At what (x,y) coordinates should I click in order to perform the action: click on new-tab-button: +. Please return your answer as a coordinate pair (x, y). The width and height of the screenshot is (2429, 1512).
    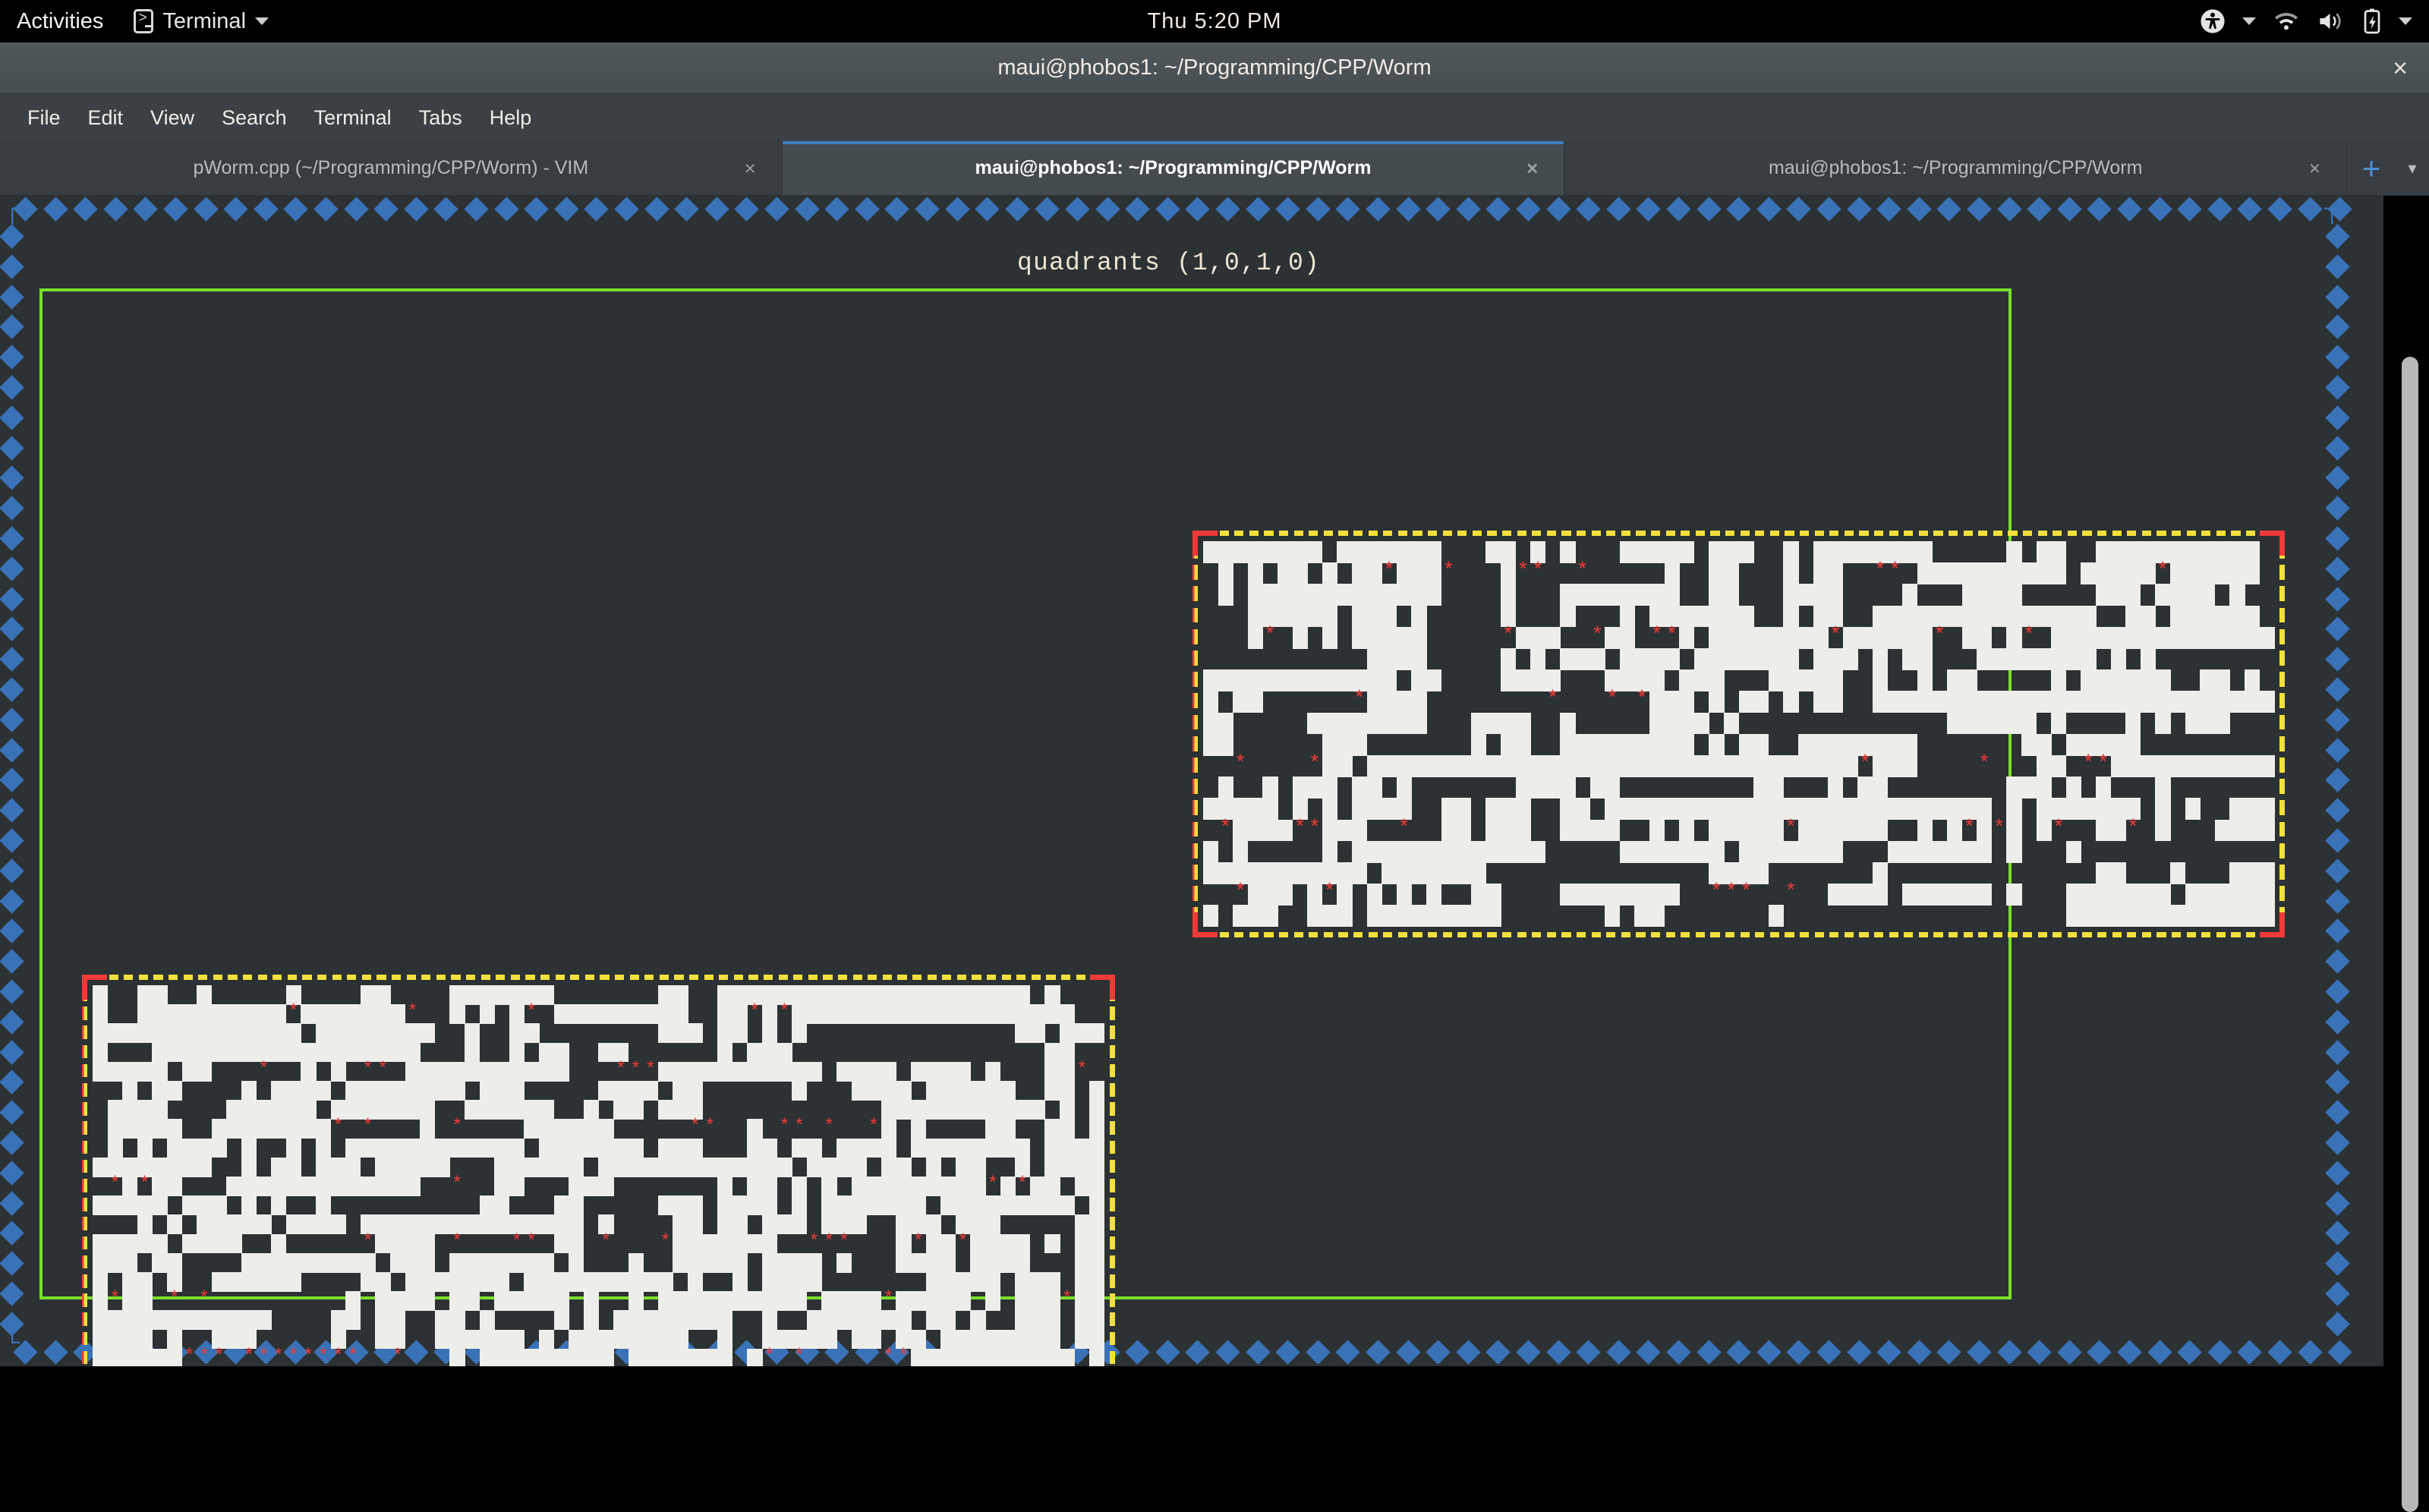
    Looking at the image, I should click on (2371, 168).